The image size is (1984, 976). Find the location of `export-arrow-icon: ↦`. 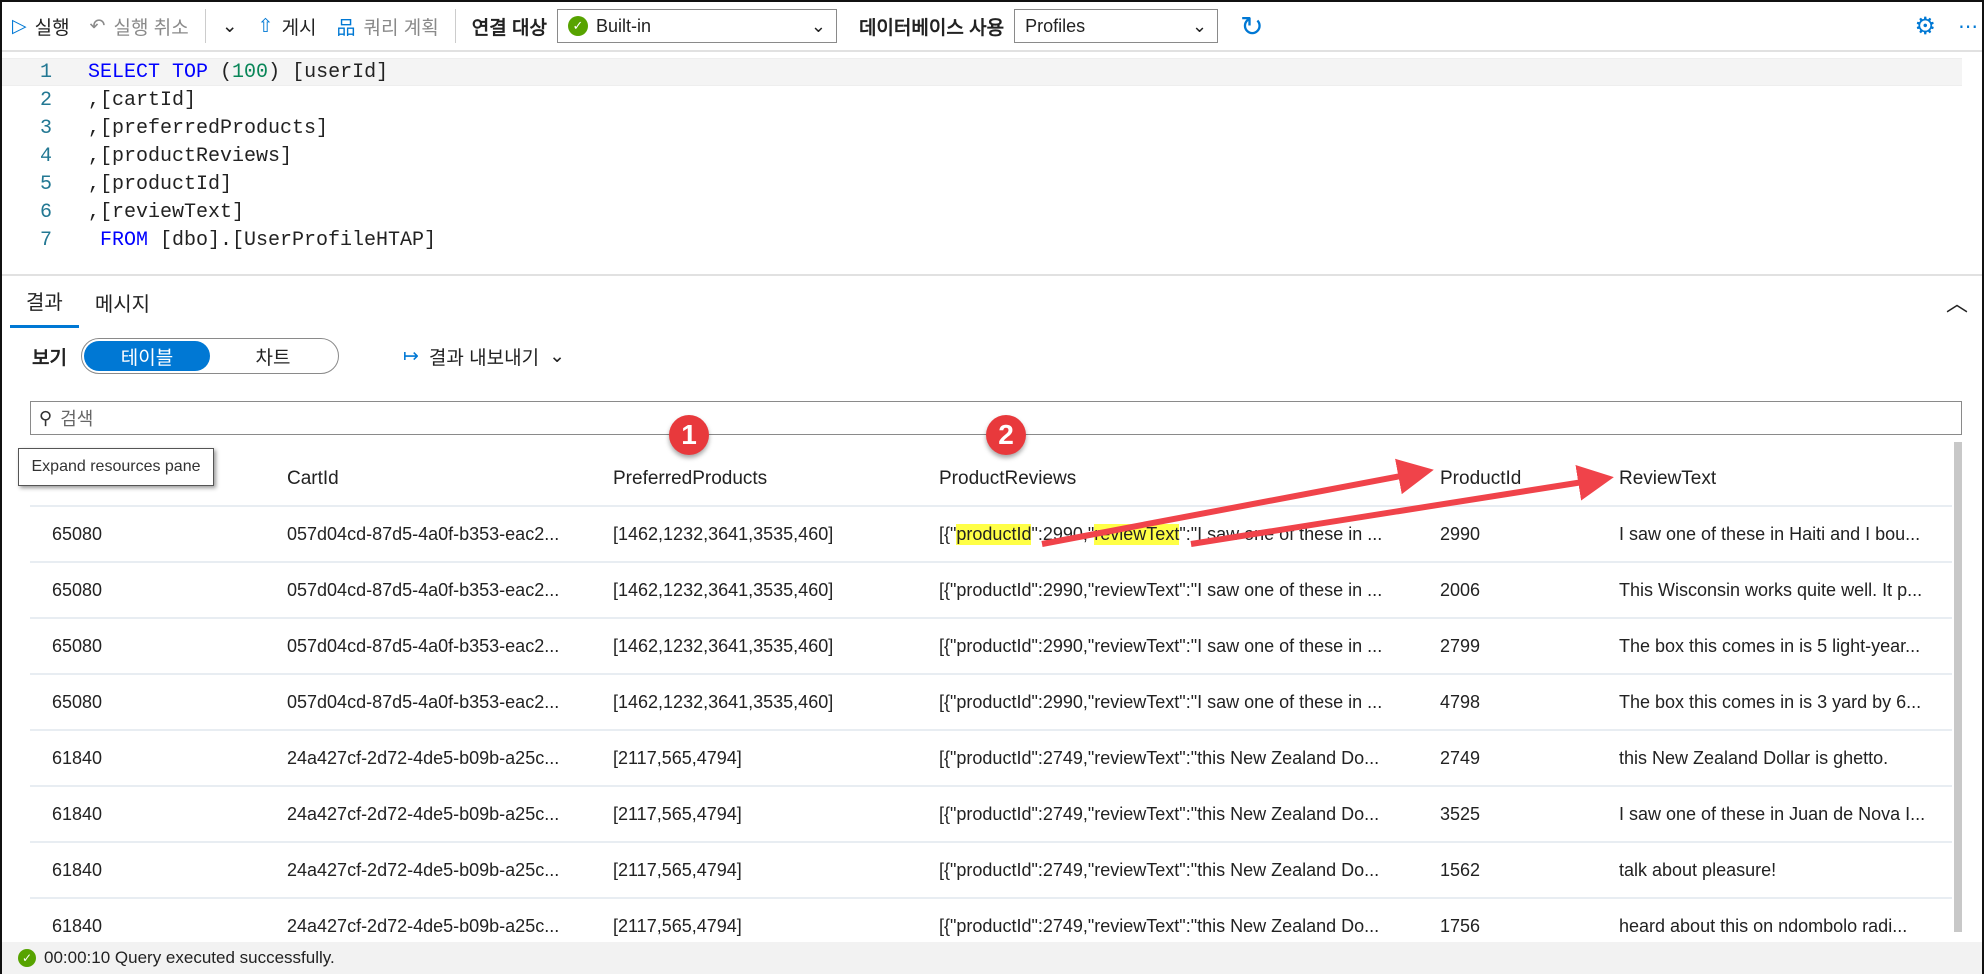

export-arrow-icon: ↦ is located at coordinates (410, 356).